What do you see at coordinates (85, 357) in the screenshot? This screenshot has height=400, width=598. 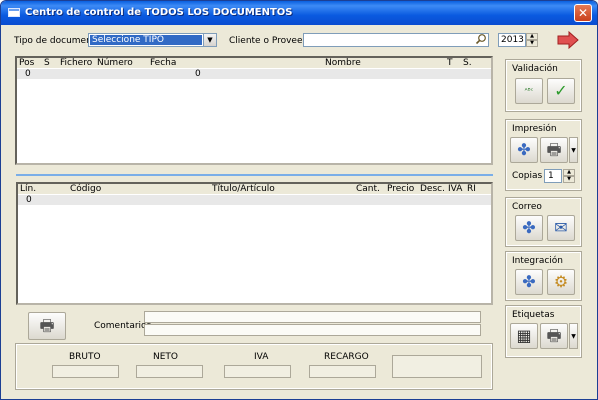 I see `bruto-label: BRUTO` at bounding box center [85, 357].